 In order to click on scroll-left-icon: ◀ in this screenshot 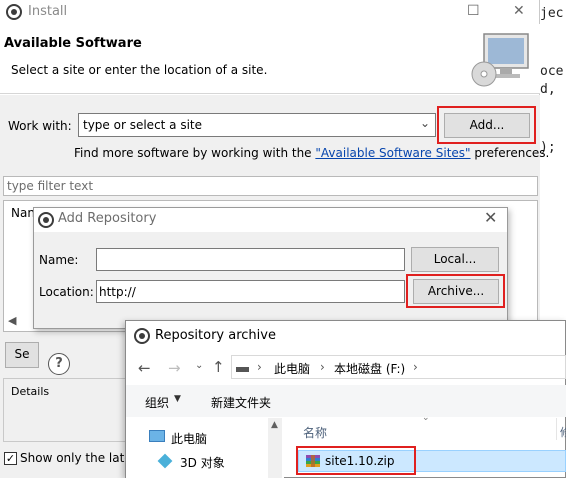, I will do `click(12, 320)`.